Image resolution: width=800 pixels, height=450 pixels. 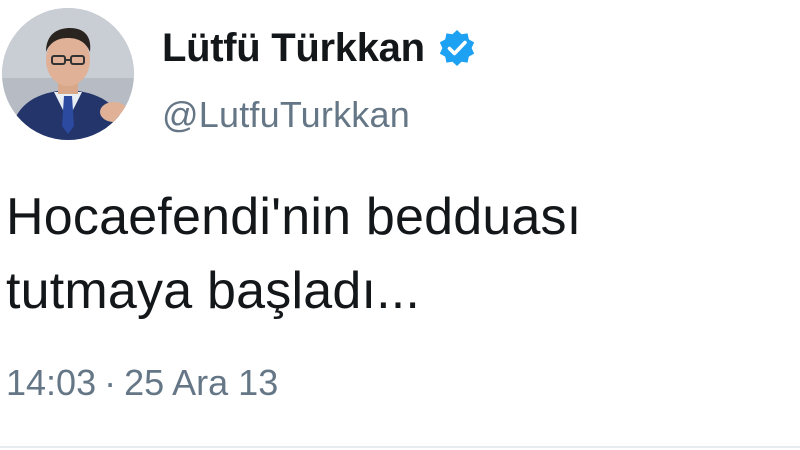 What do you see at coordinates (457, 48) in the screenshot?
I see `verified-badge-icon` at bounding box center [457, 48].